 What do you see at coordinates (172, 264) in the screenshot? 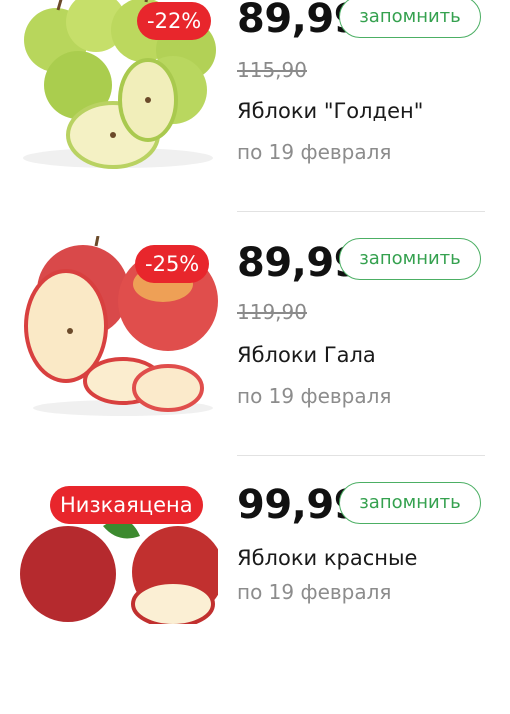
I see `discount-badge: -25%` at bounding box center [172, 264].